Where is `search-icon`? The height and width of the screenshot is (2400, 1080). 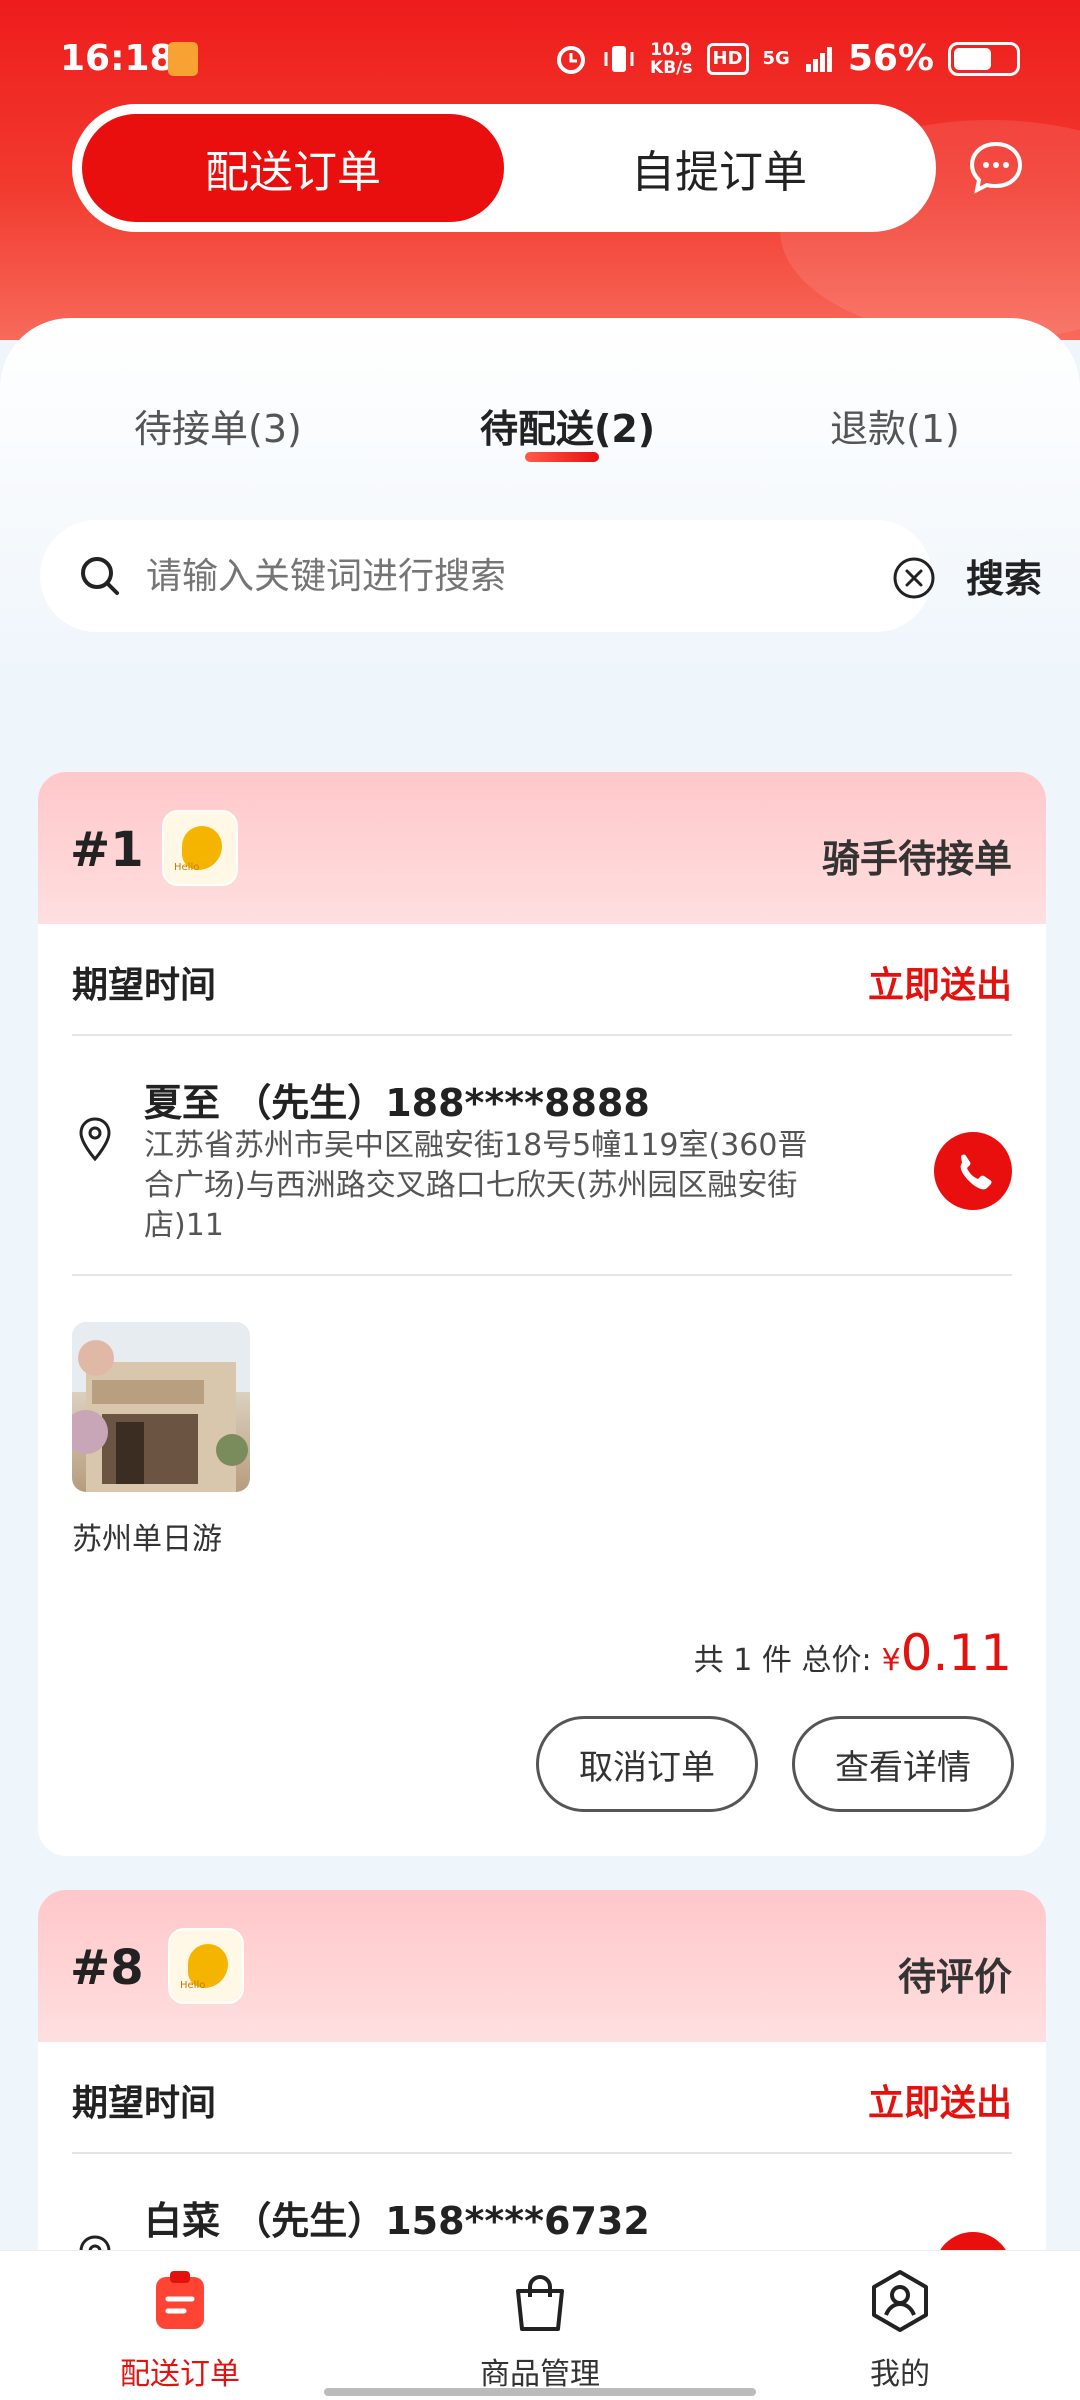
search-icon is located at coordinates (100, 576).